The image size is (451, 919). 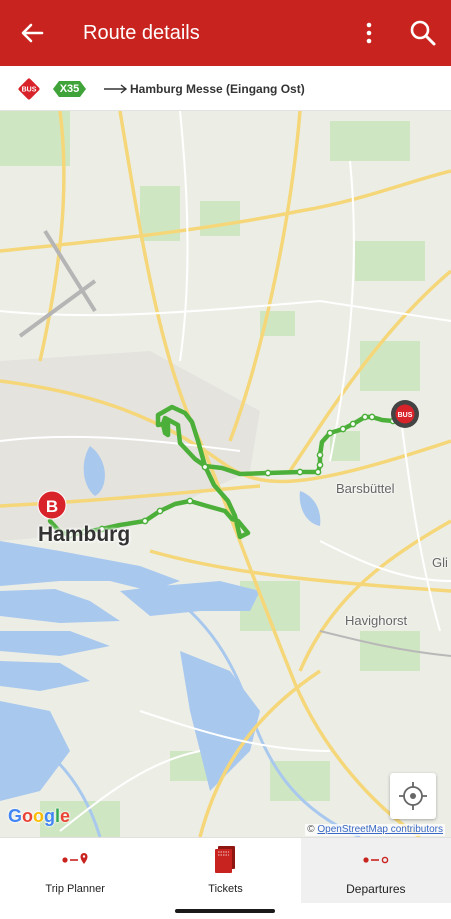 What do you see at coordinates (225, 33) in the screenshot?
I see `app-bar: Route details` at bounding box center [225, 33].